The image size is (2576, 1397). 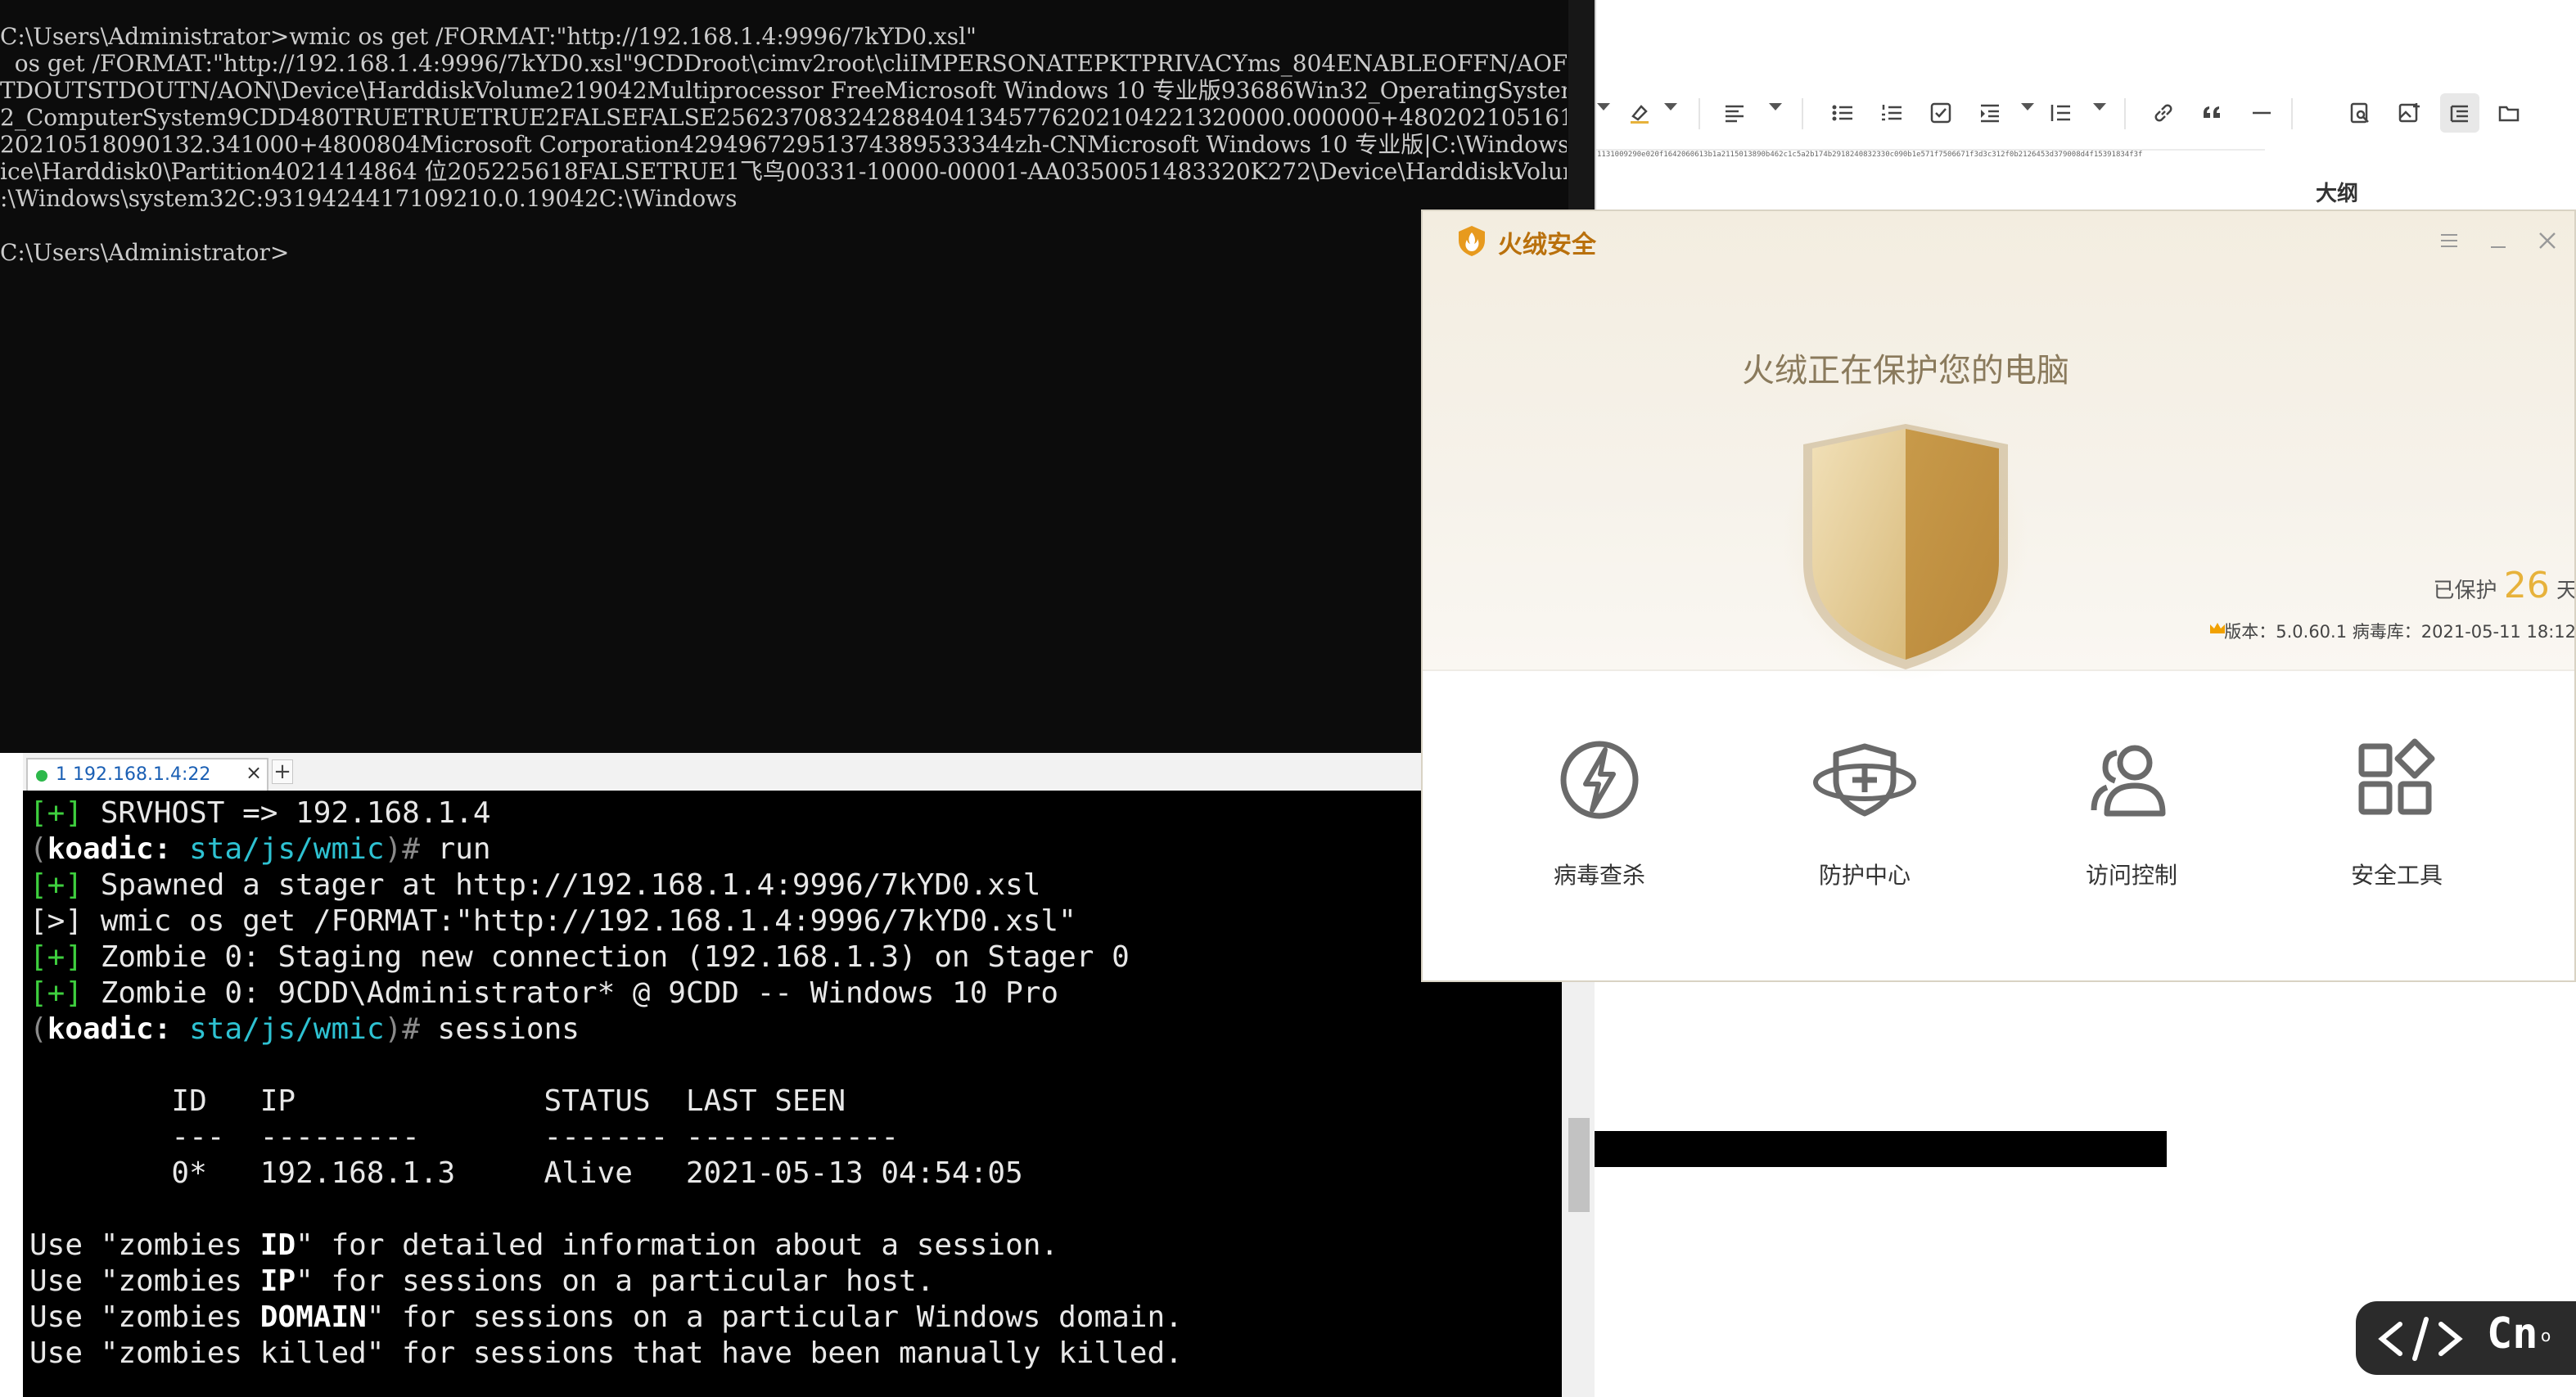 I want to click on quote-icon, so click(x=2212, y=113).